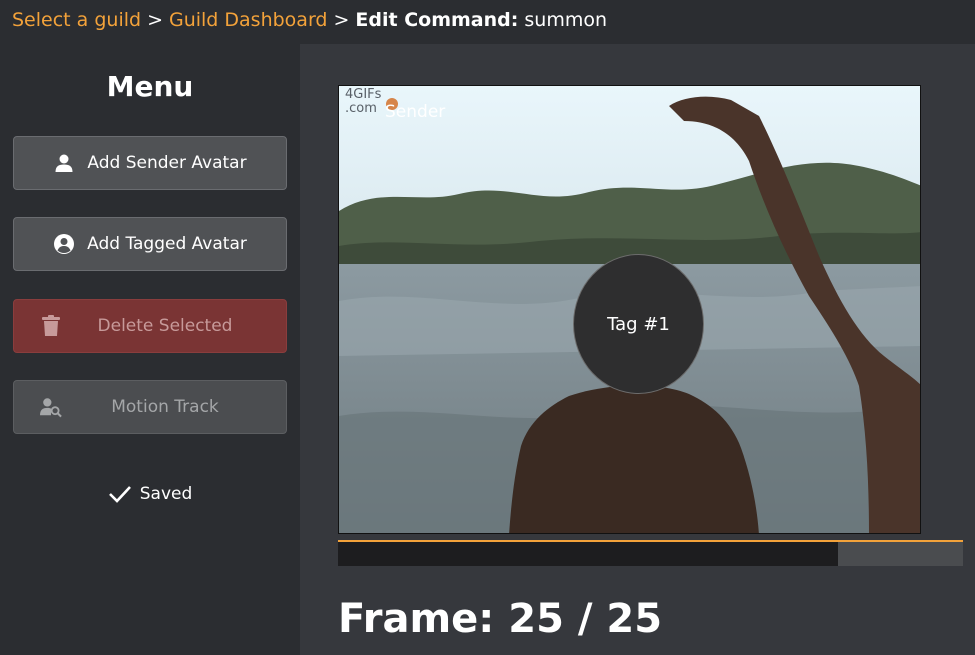 Image resolution: width=975 pixels, height=655 pixels. I want to click on add-tagged-avatar-label: Add Tagged Avatar, so click(167, 244).